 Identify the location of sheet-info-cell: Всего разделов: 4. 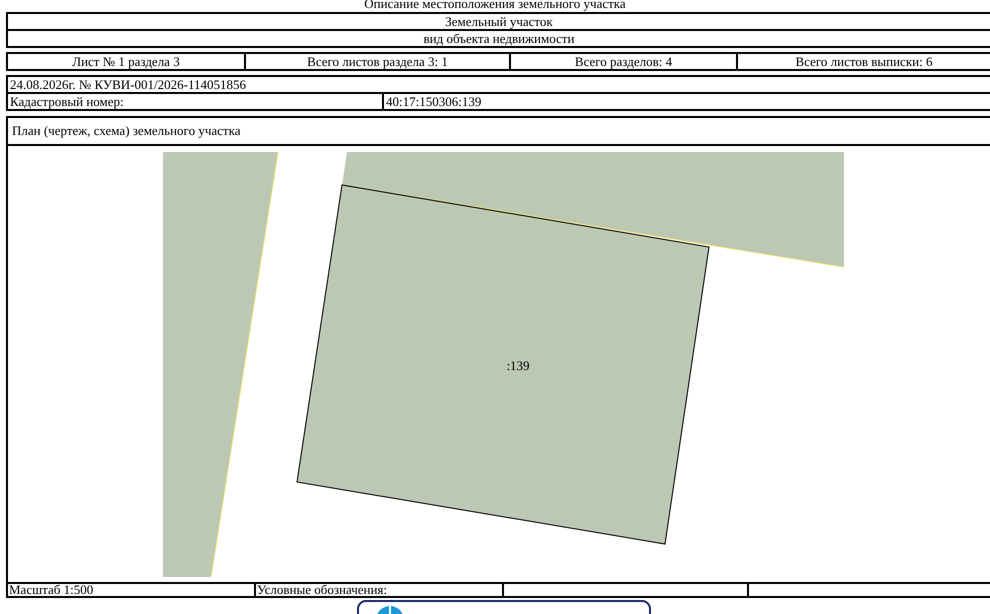
(622, 61).